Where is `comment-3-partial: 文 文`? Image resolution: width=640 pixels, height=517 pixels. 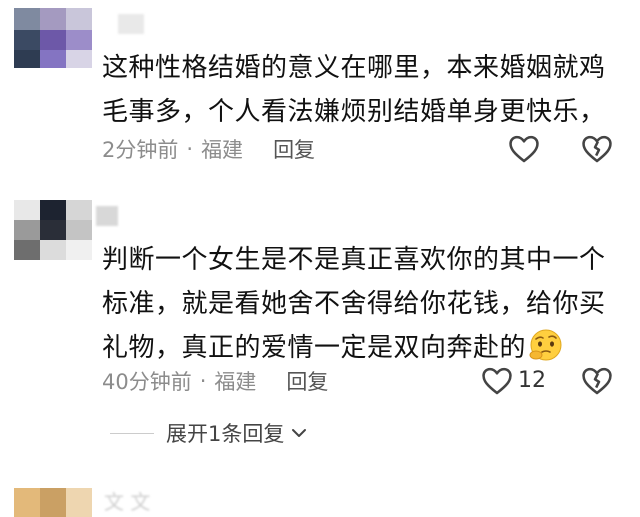 comment-3-partial: 文 文 is located at coordinates (320, 499).